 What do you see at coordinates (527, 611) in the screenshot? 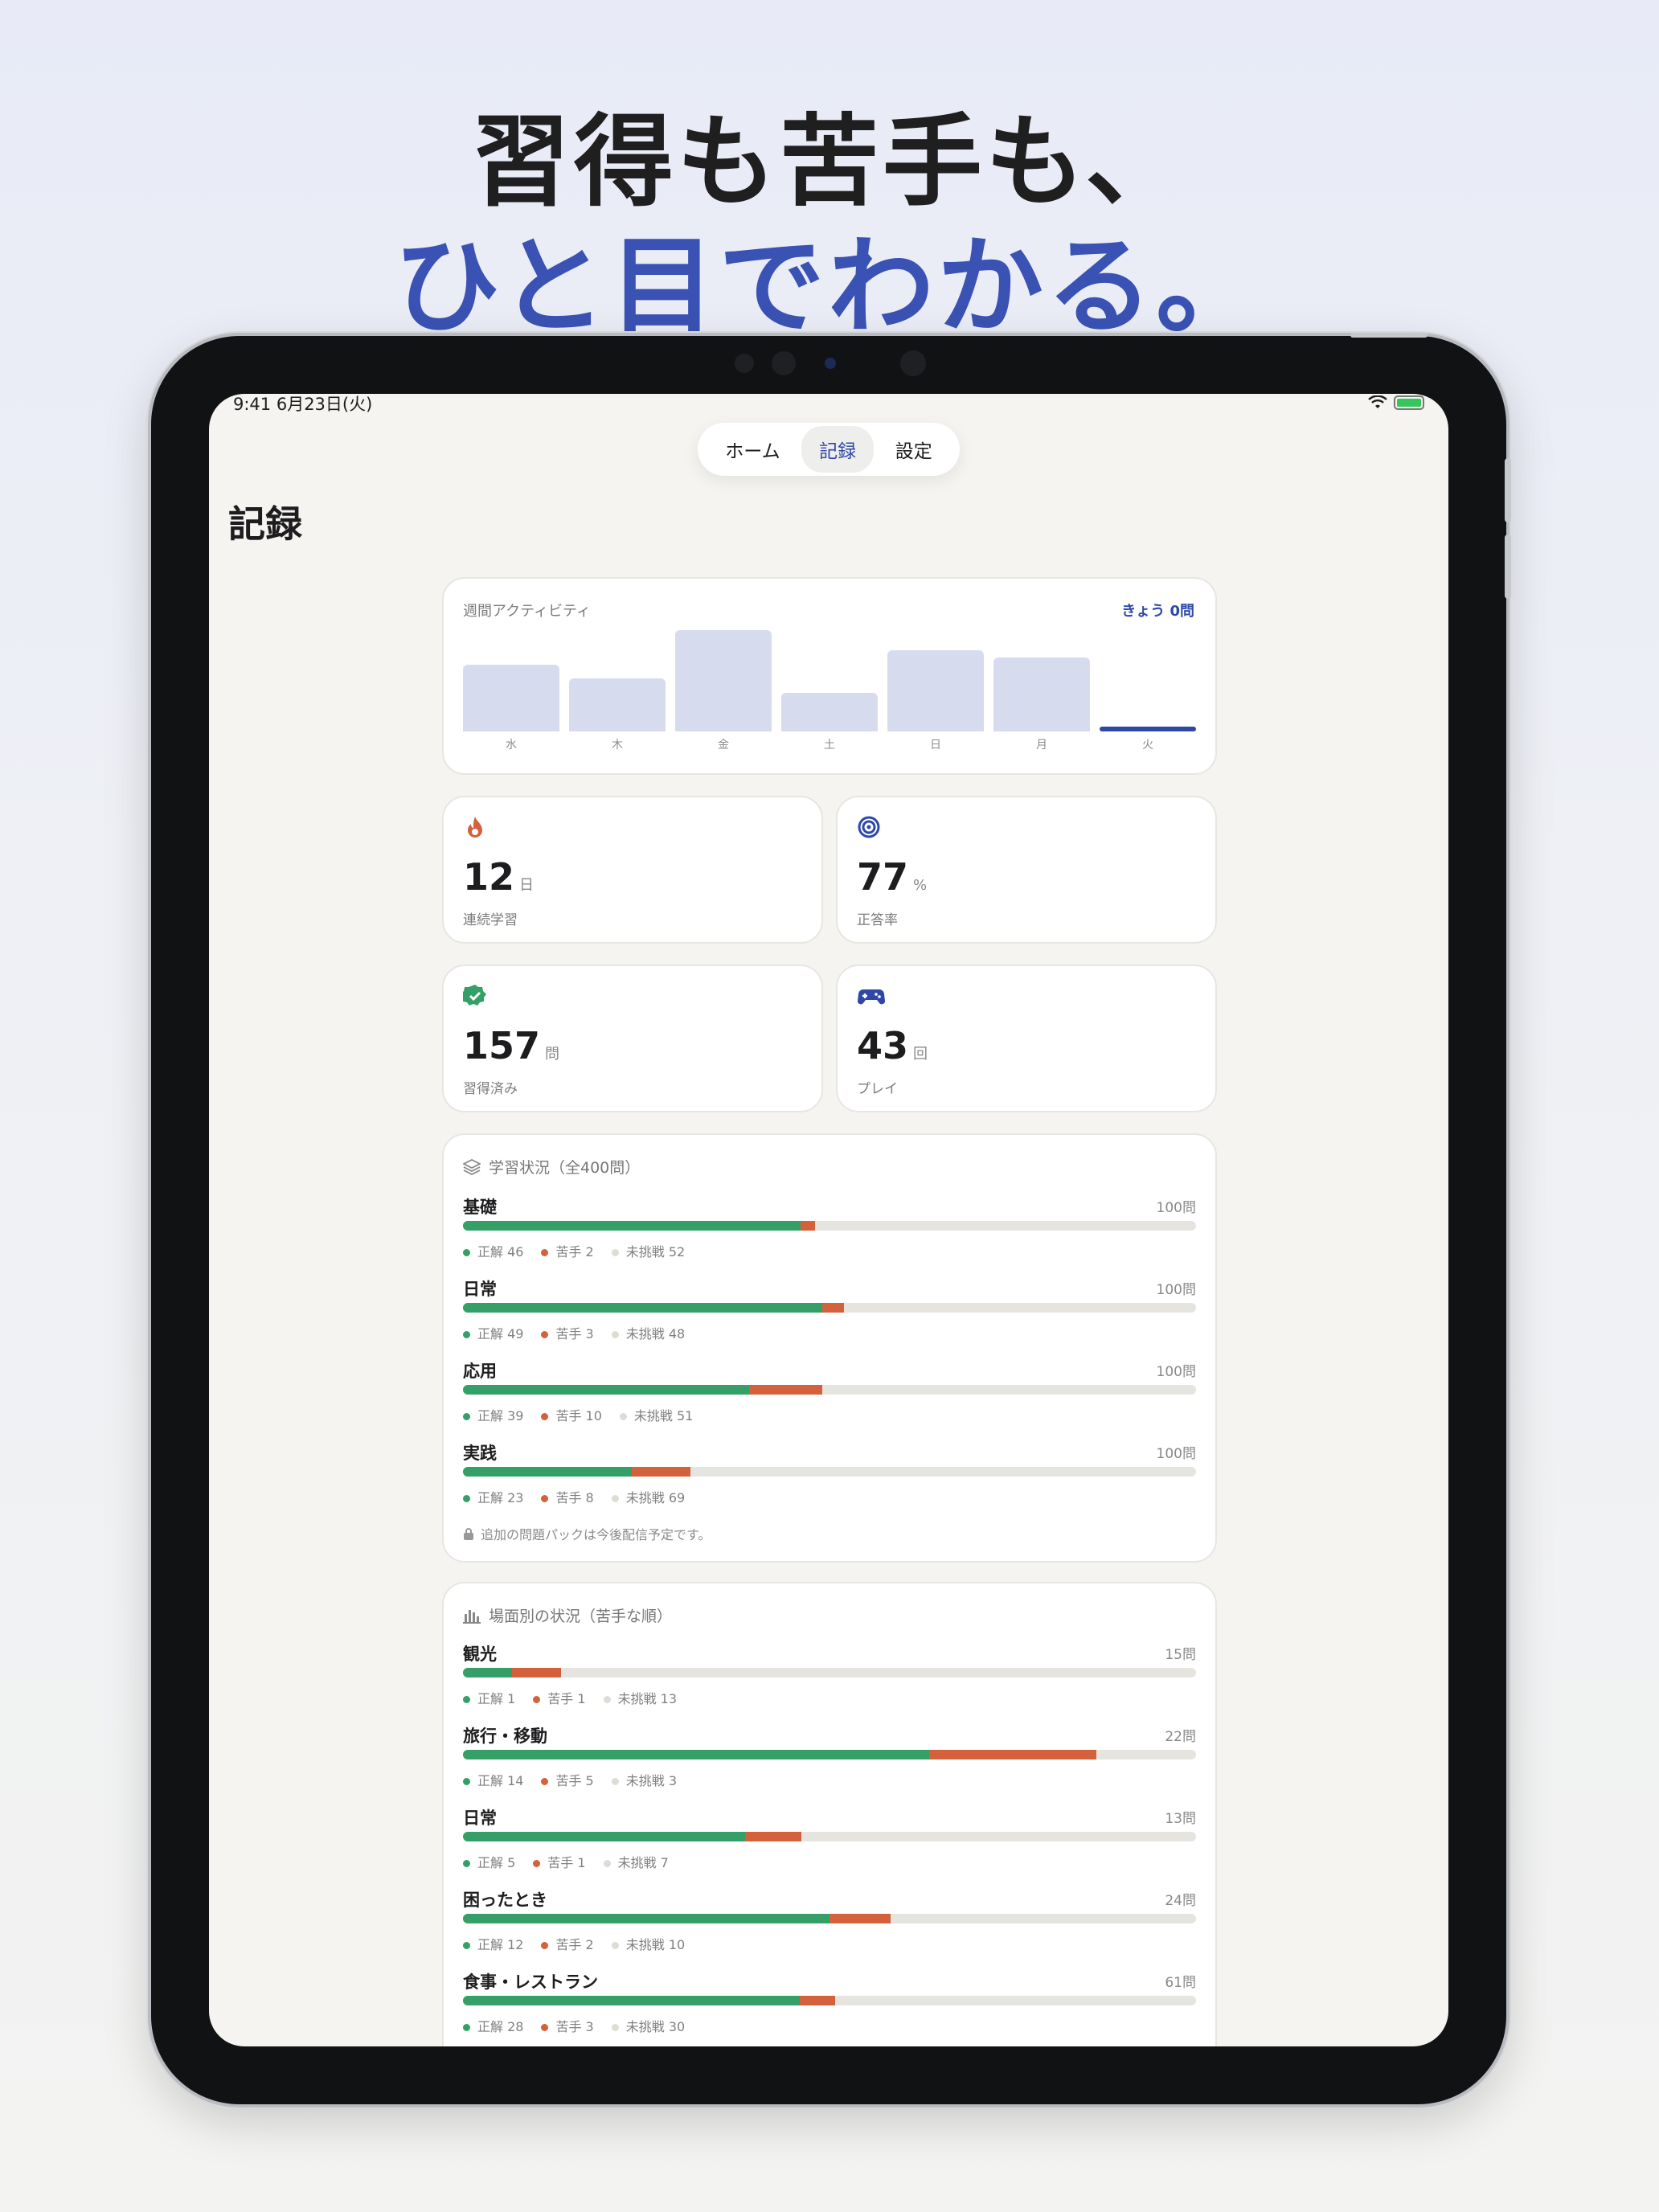
I see `weekly-activity-title: 週間アクティビティ` at bounding box center [527, 611].